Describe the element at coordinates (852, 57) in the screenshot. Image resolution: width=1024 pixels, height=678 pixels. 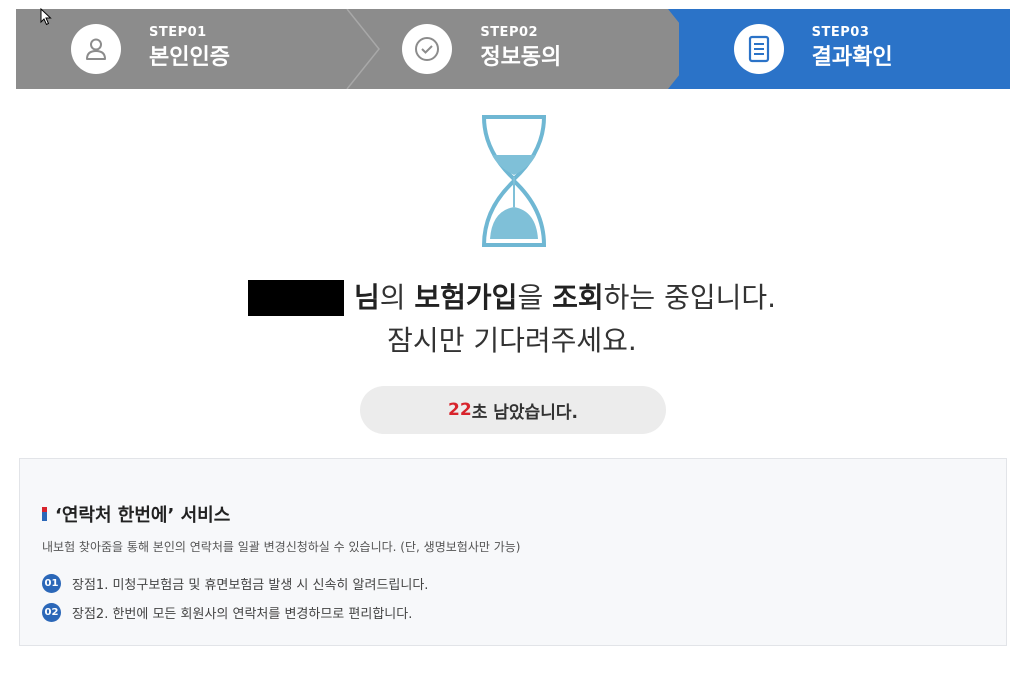
I see `step-3-title: 결과확인` at that location.